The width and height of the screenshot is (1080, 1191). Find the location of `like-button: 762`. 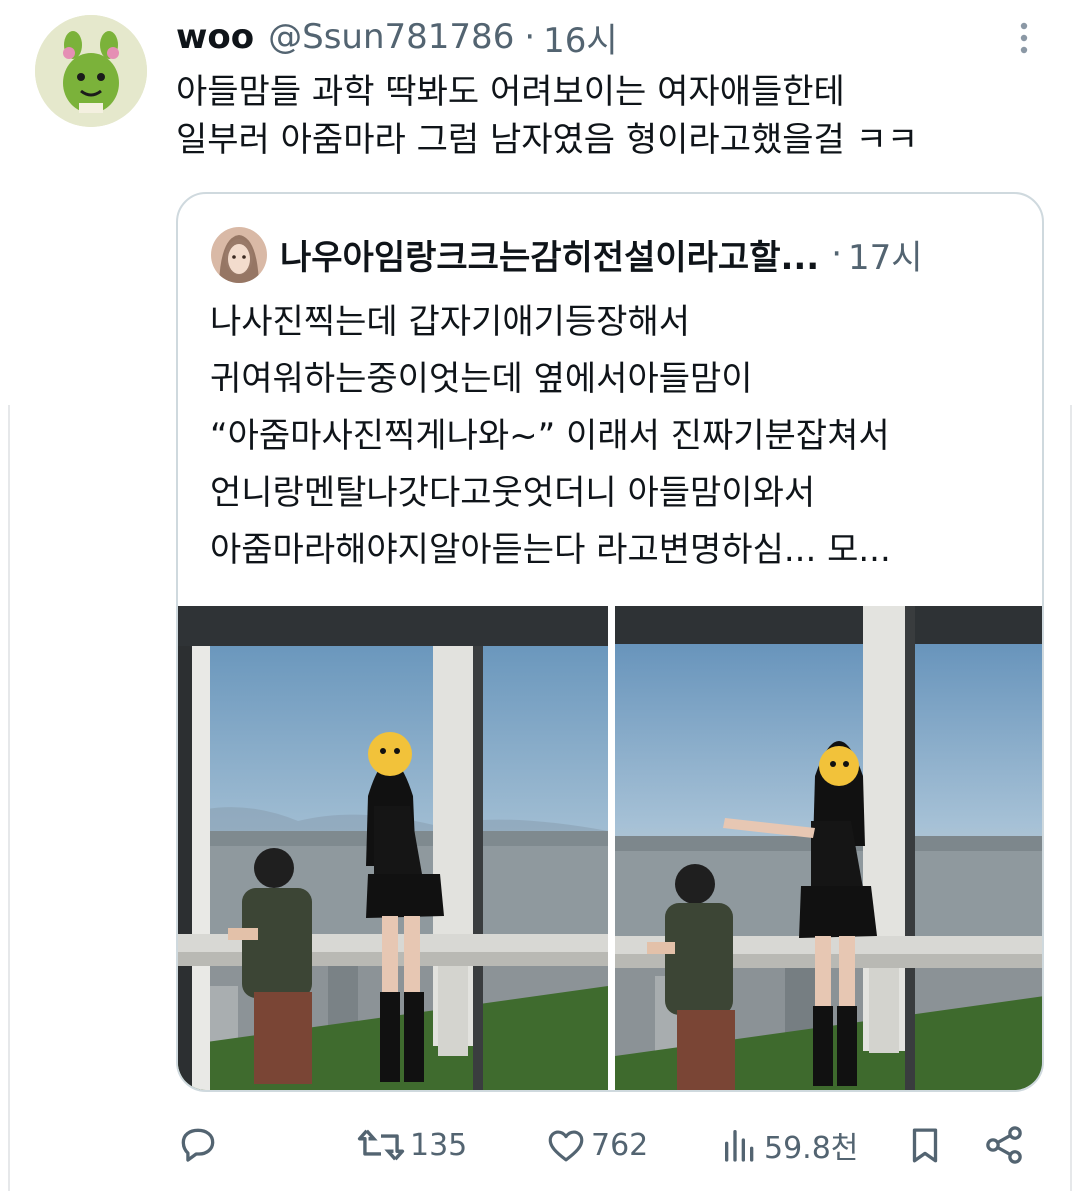

like-button: 762 is located at coordinates (596, 1145).